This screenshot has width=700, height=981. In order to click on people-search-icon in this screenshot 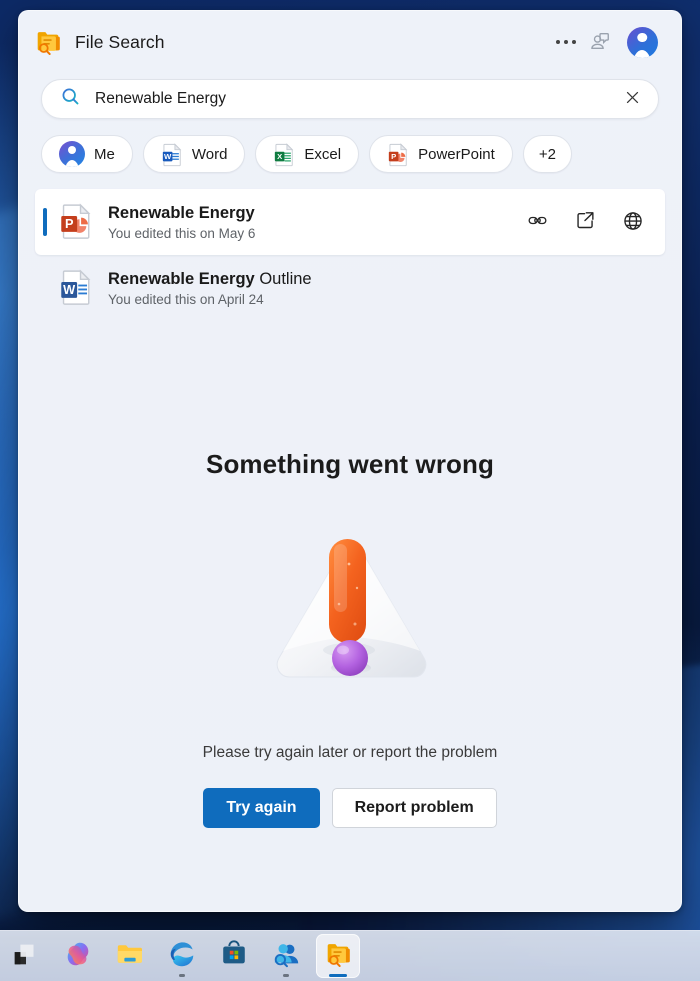, I will do `click(286, 956)`.